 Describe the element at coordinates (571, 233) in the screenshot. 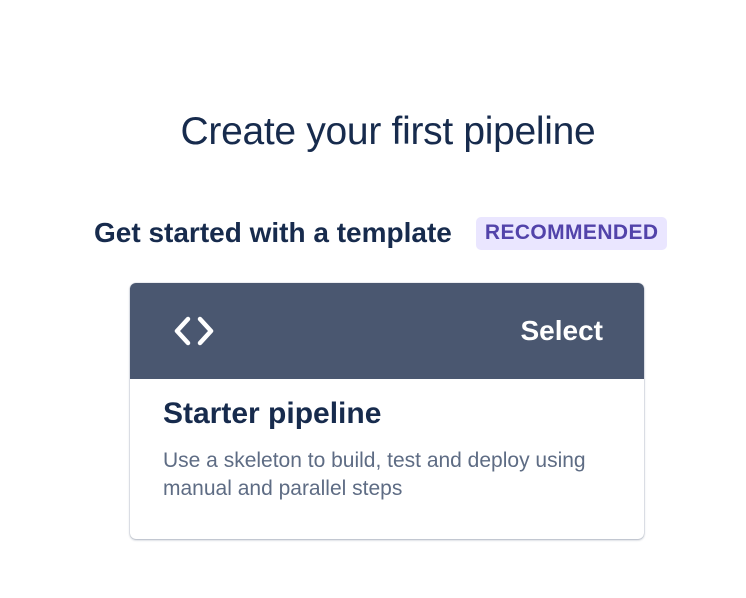

I see `recommended-badge: RECOMMENDED` at that location.